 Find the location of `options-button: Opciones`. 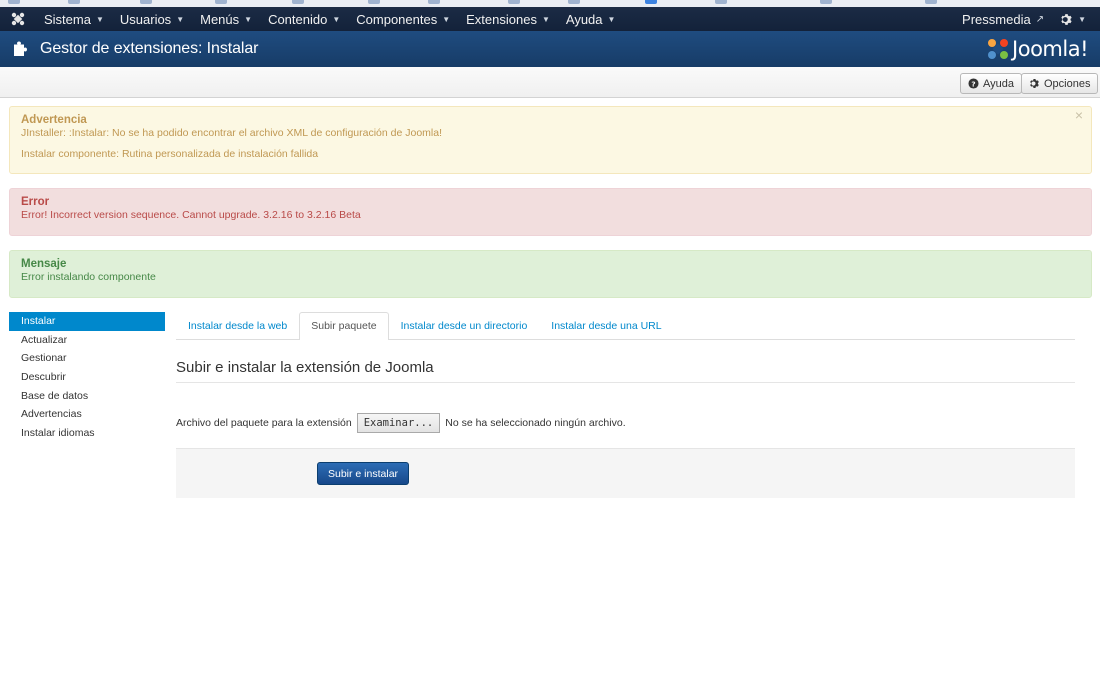

options-button: Opciones is located at coordinates (1060, 83).